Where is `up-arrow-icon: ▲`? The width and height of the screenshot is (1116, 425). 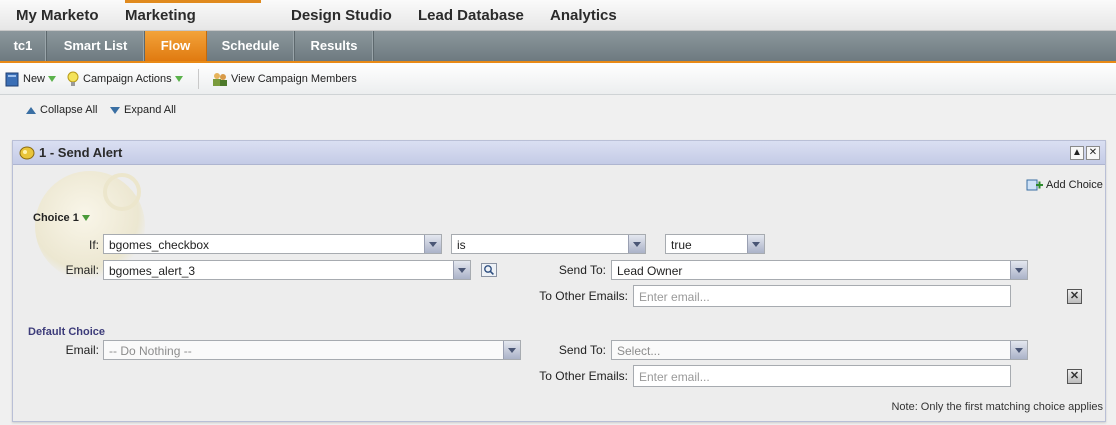
up-arrow-icon: ▲ is located at coordinates (1077, 152).